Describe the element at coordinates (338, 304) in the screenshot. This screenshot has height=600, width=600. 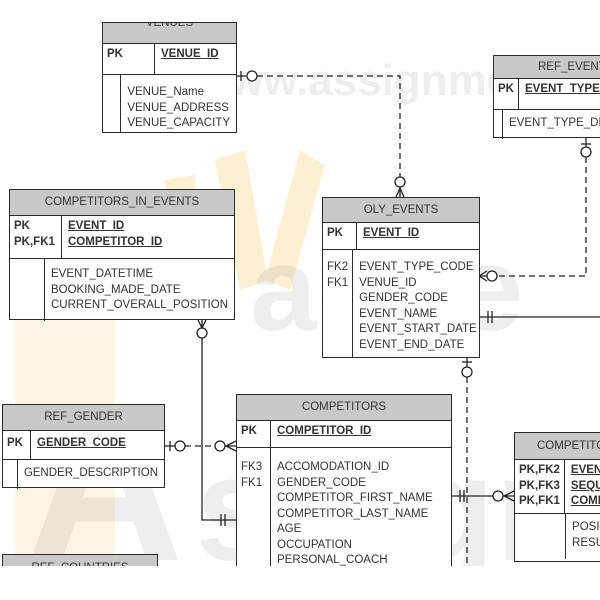
I see `fk-labels: FK2 FK1` at that location.